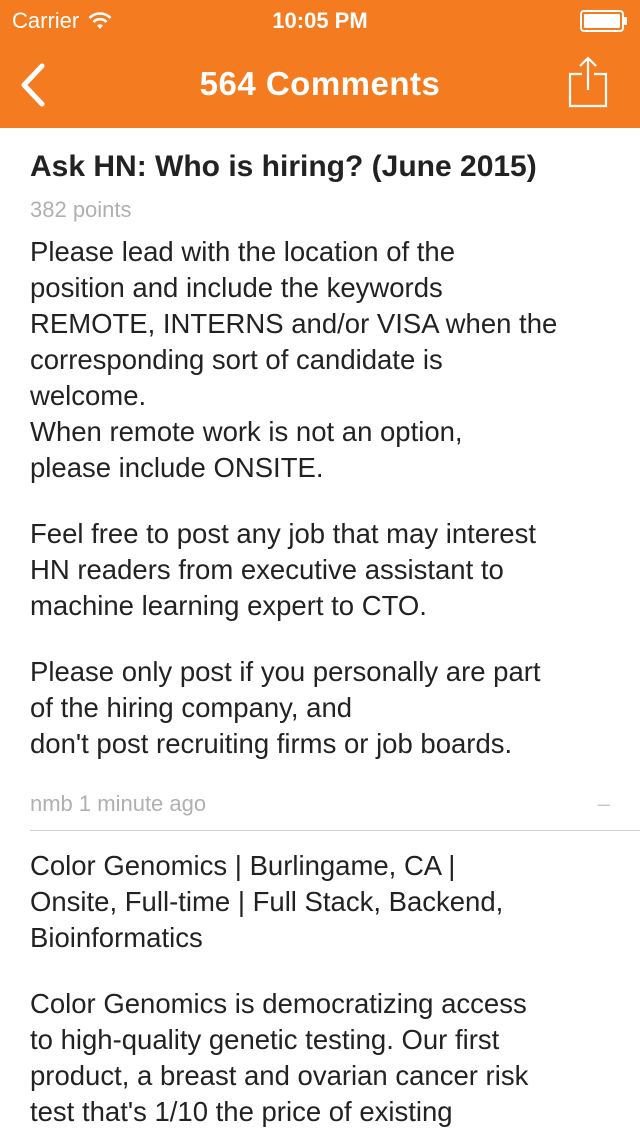 This screenshot has width=640, height=1136. I want to click on status-bar: Carrier 10:05 PM, so click(320, 20).